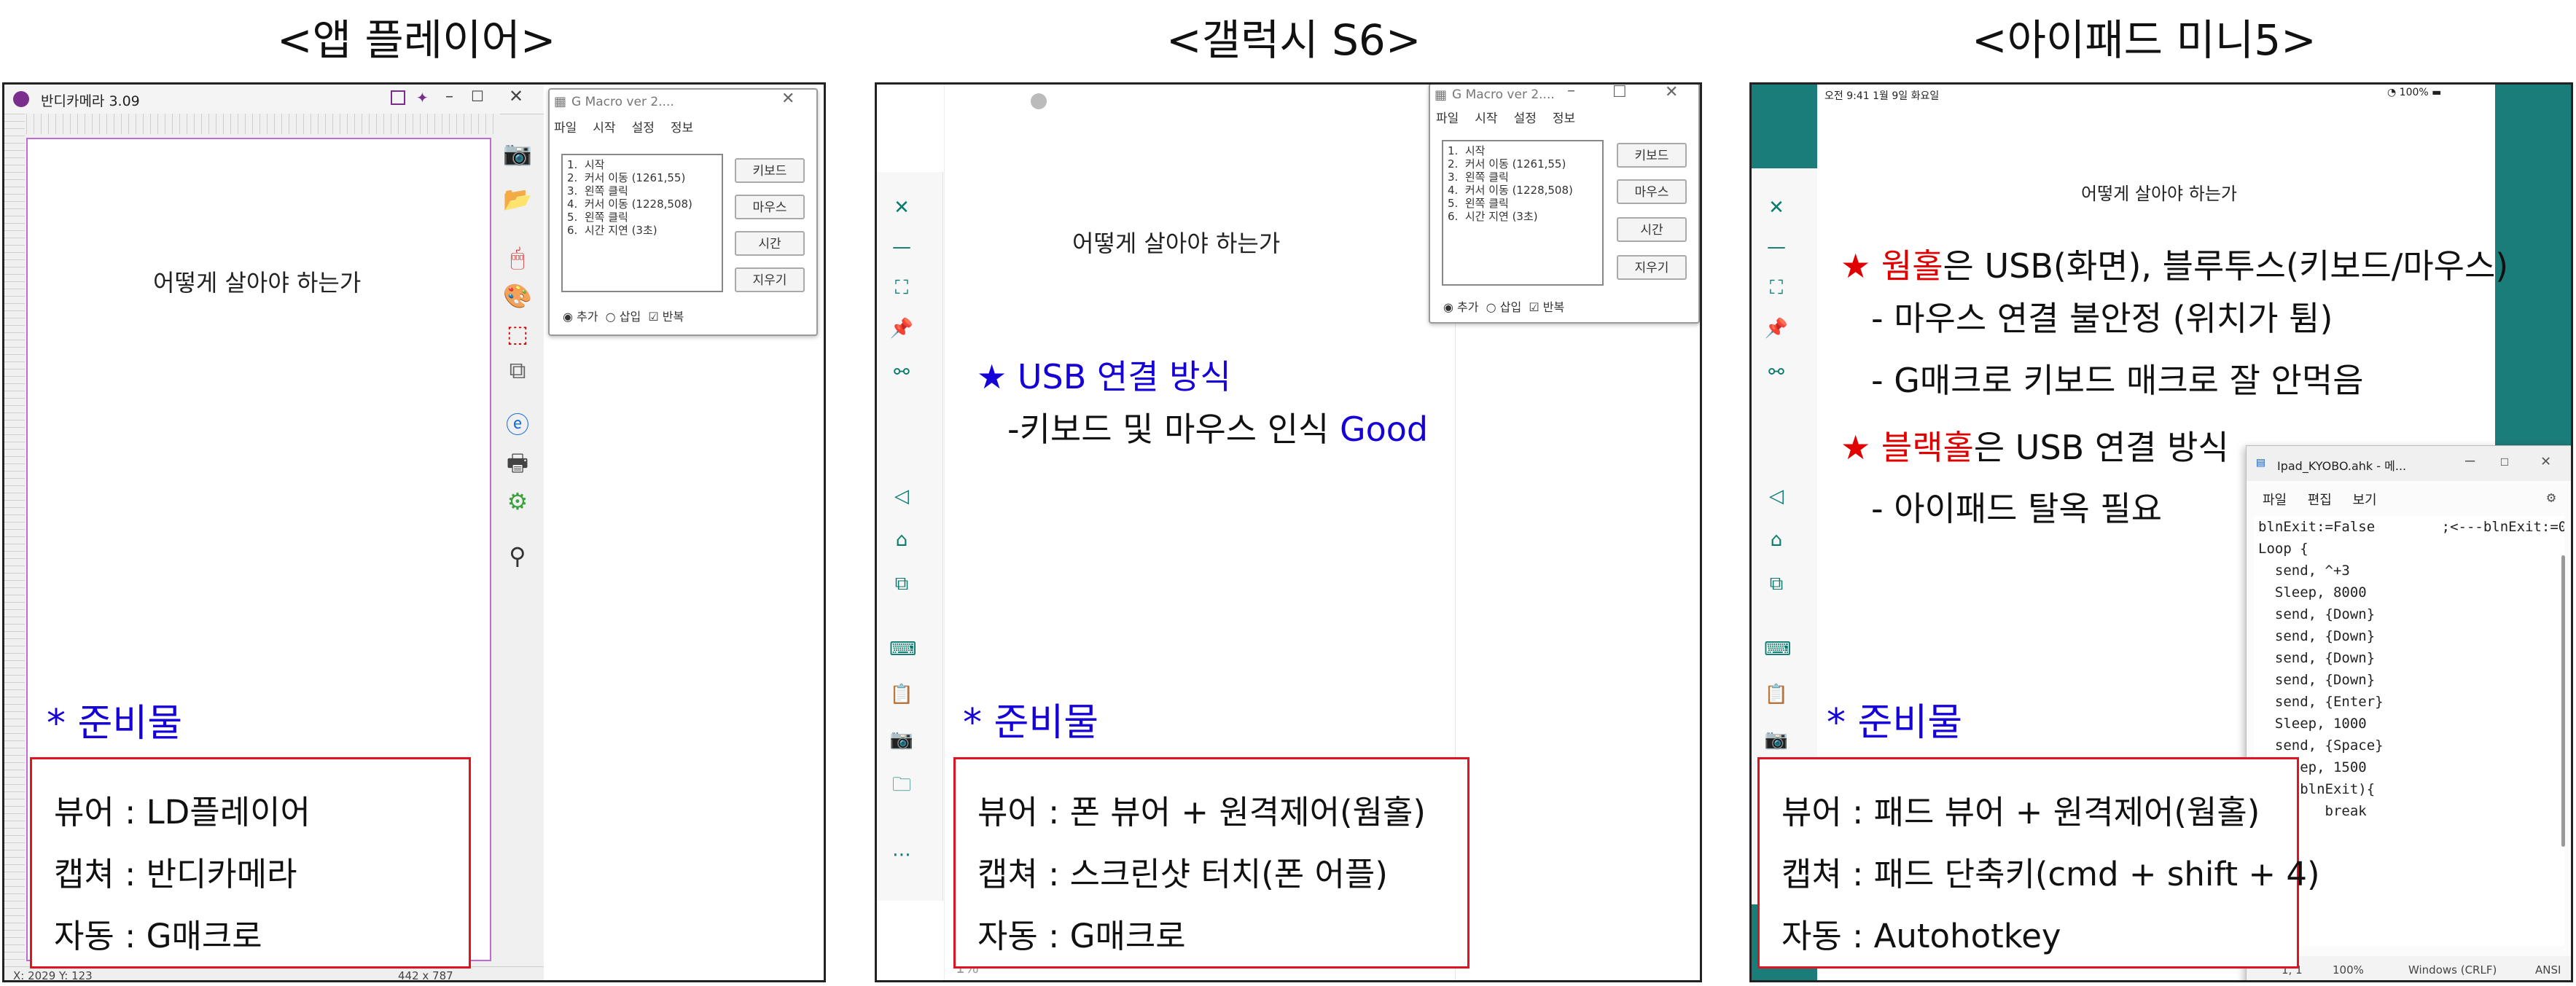  What do you see at coordinates (683, 102) in the screenshot?
I see `gmacro-titlebar: ▦ G Macro ver 2.... ✕` at bounding box center [683, 102].